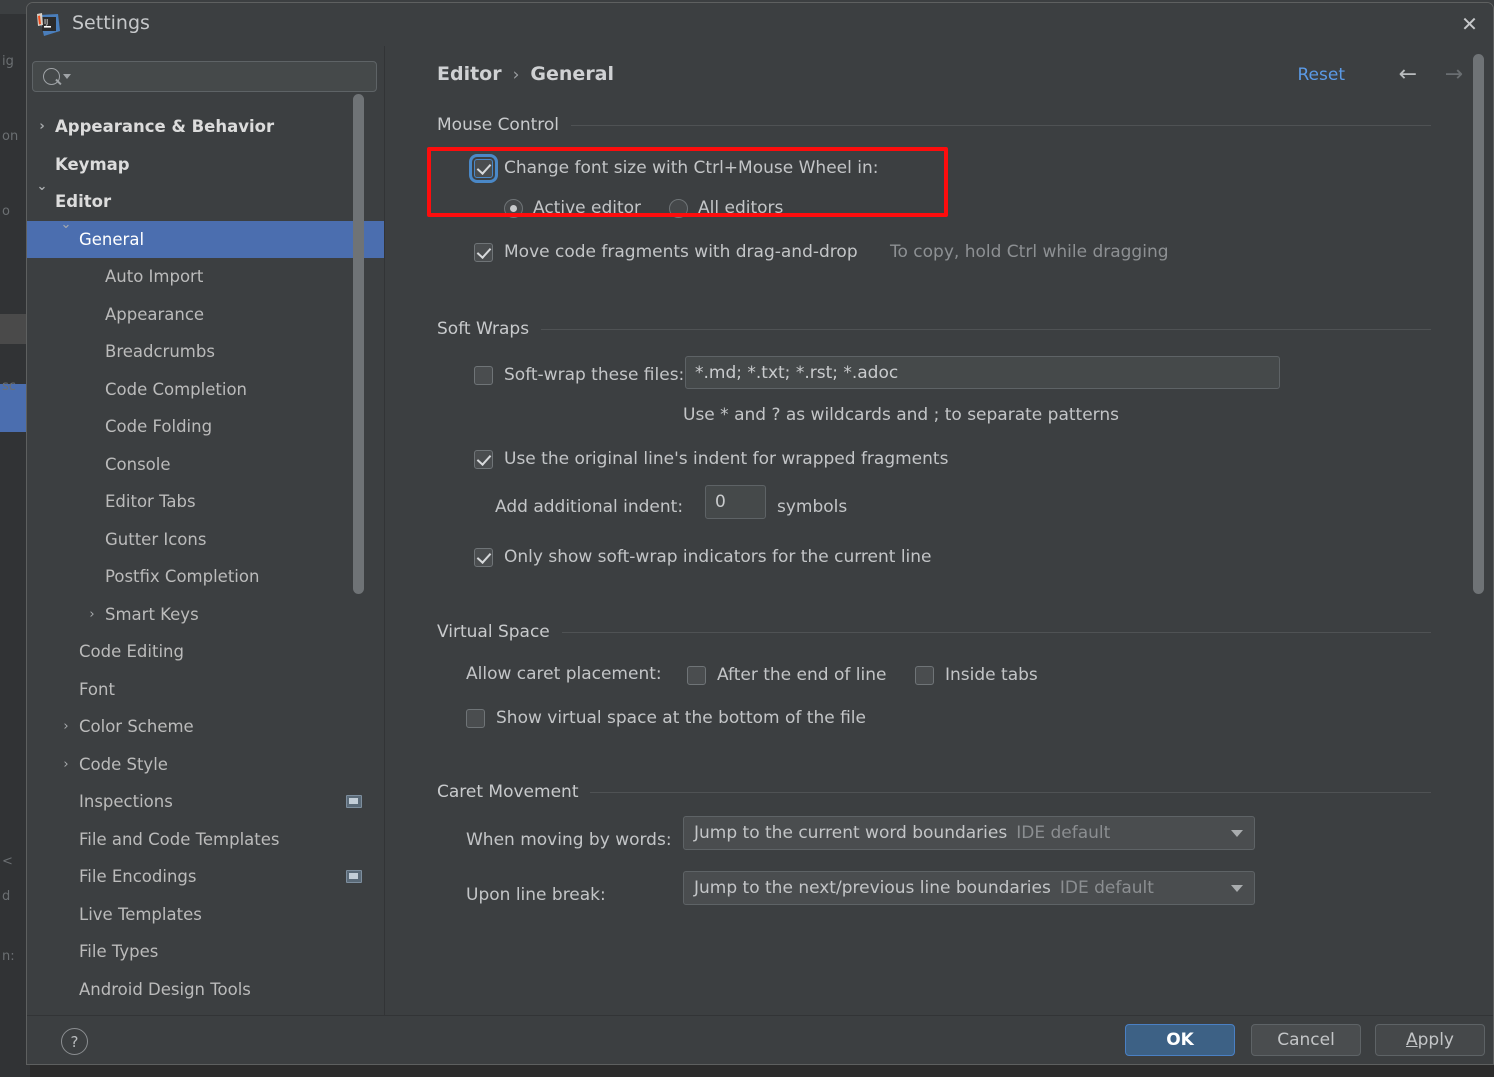 This screenshot has height=1077, width=1494. What do you see at coordinates (6, 211) in the screenshot?
I see `ide-gutter-glyph: o` at bounding box center [6, 211].